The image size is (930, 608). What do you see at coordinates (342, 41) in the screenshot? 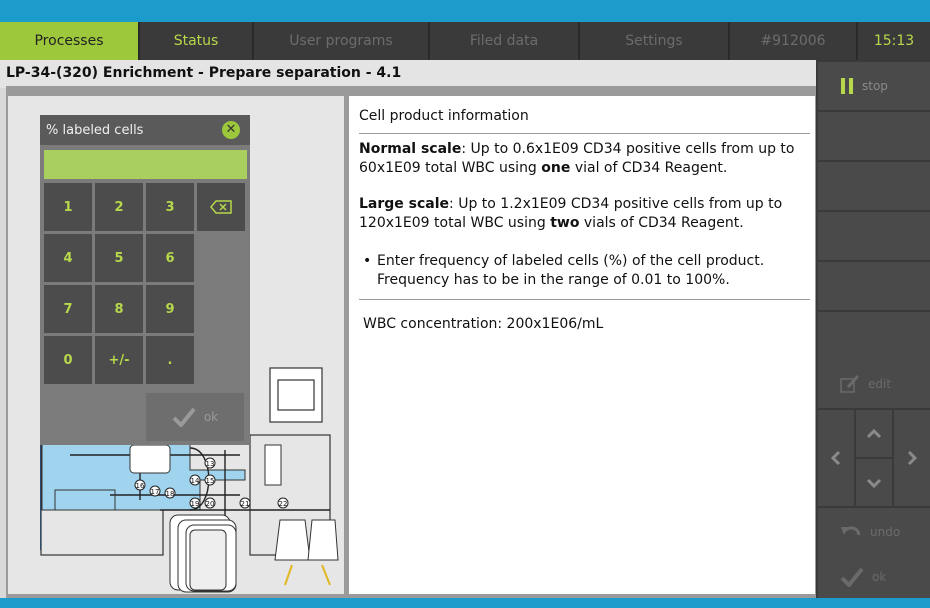
I see `tab-user-programs: User programs` at bounding box center [342, 41].